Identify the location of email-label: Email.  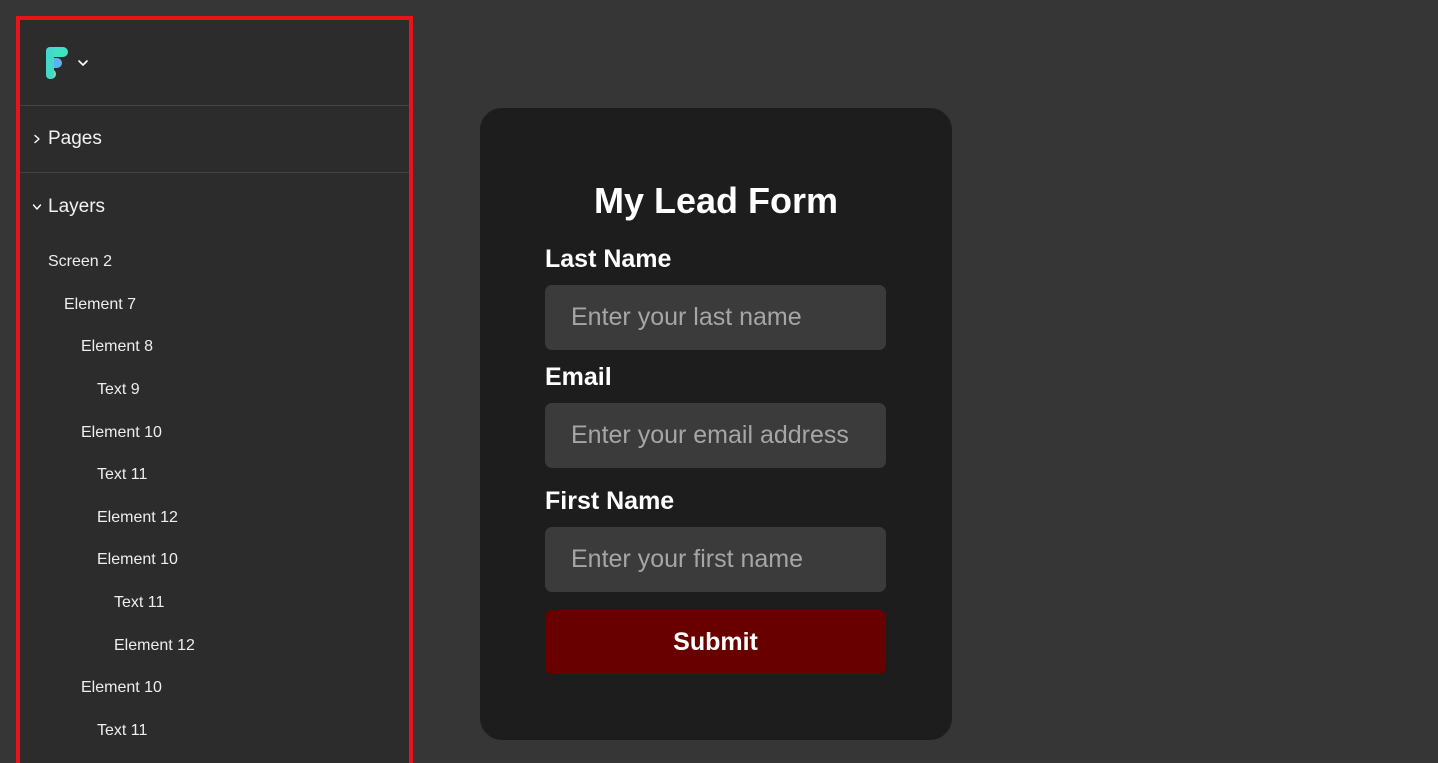
(578, 377).